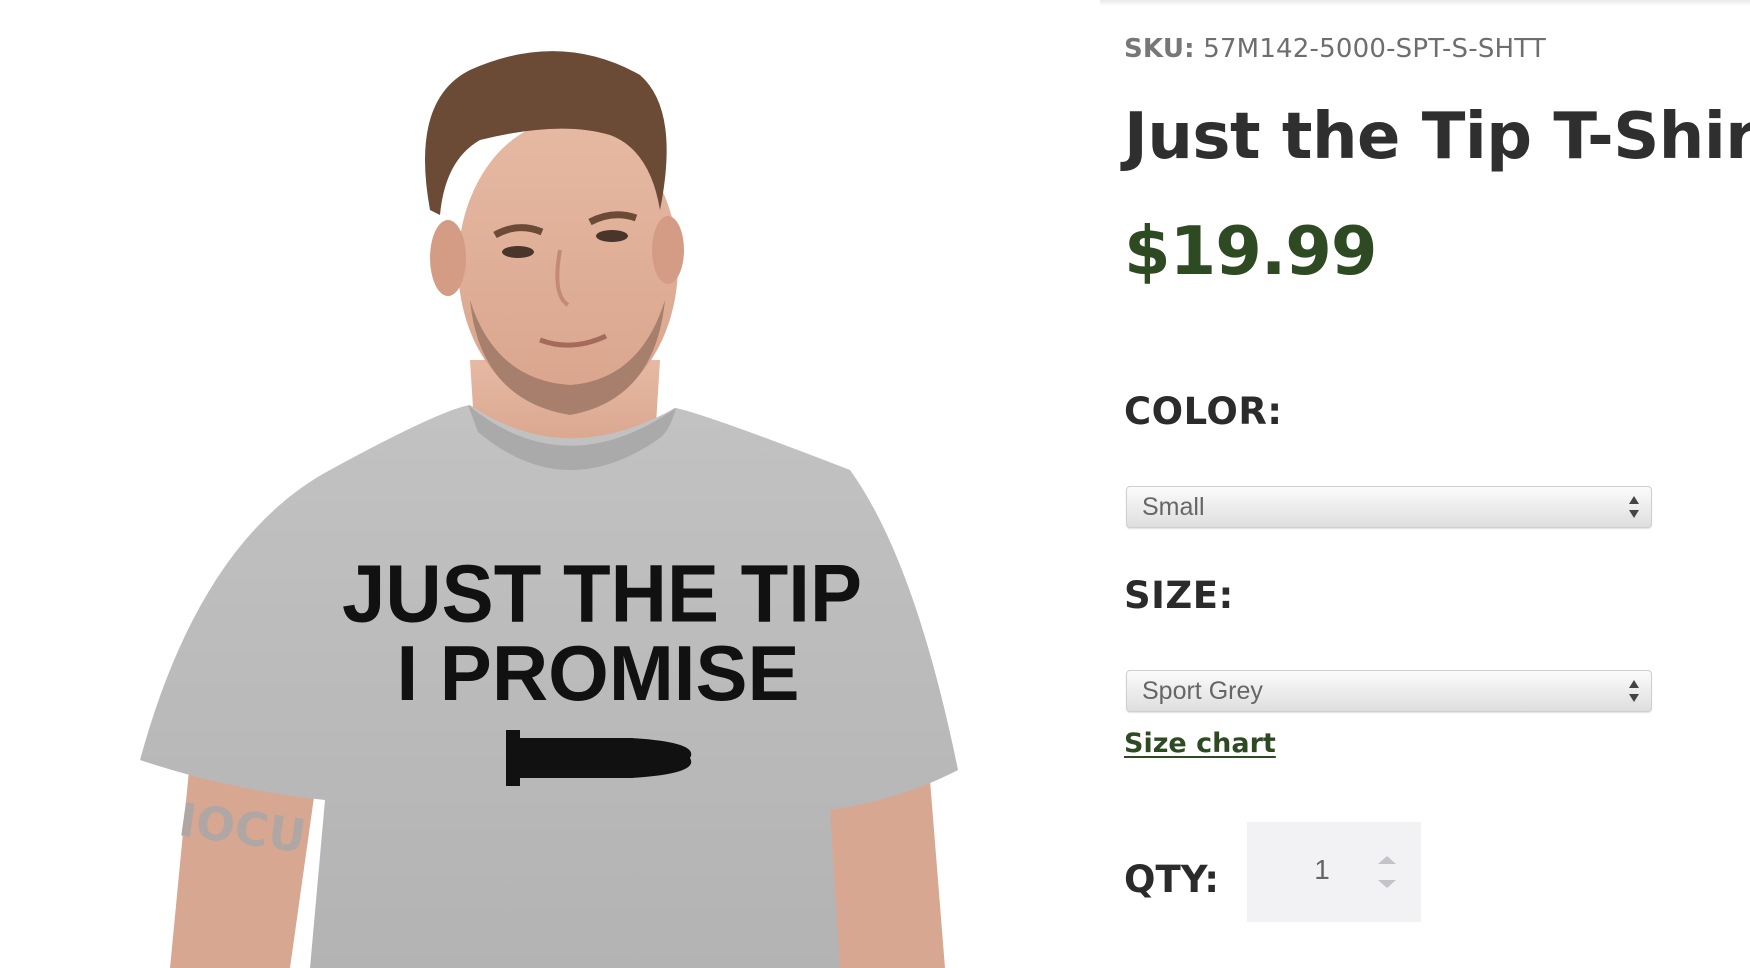  I want to click on shirt-print-line2: I PROMISE, so click(597, 673).